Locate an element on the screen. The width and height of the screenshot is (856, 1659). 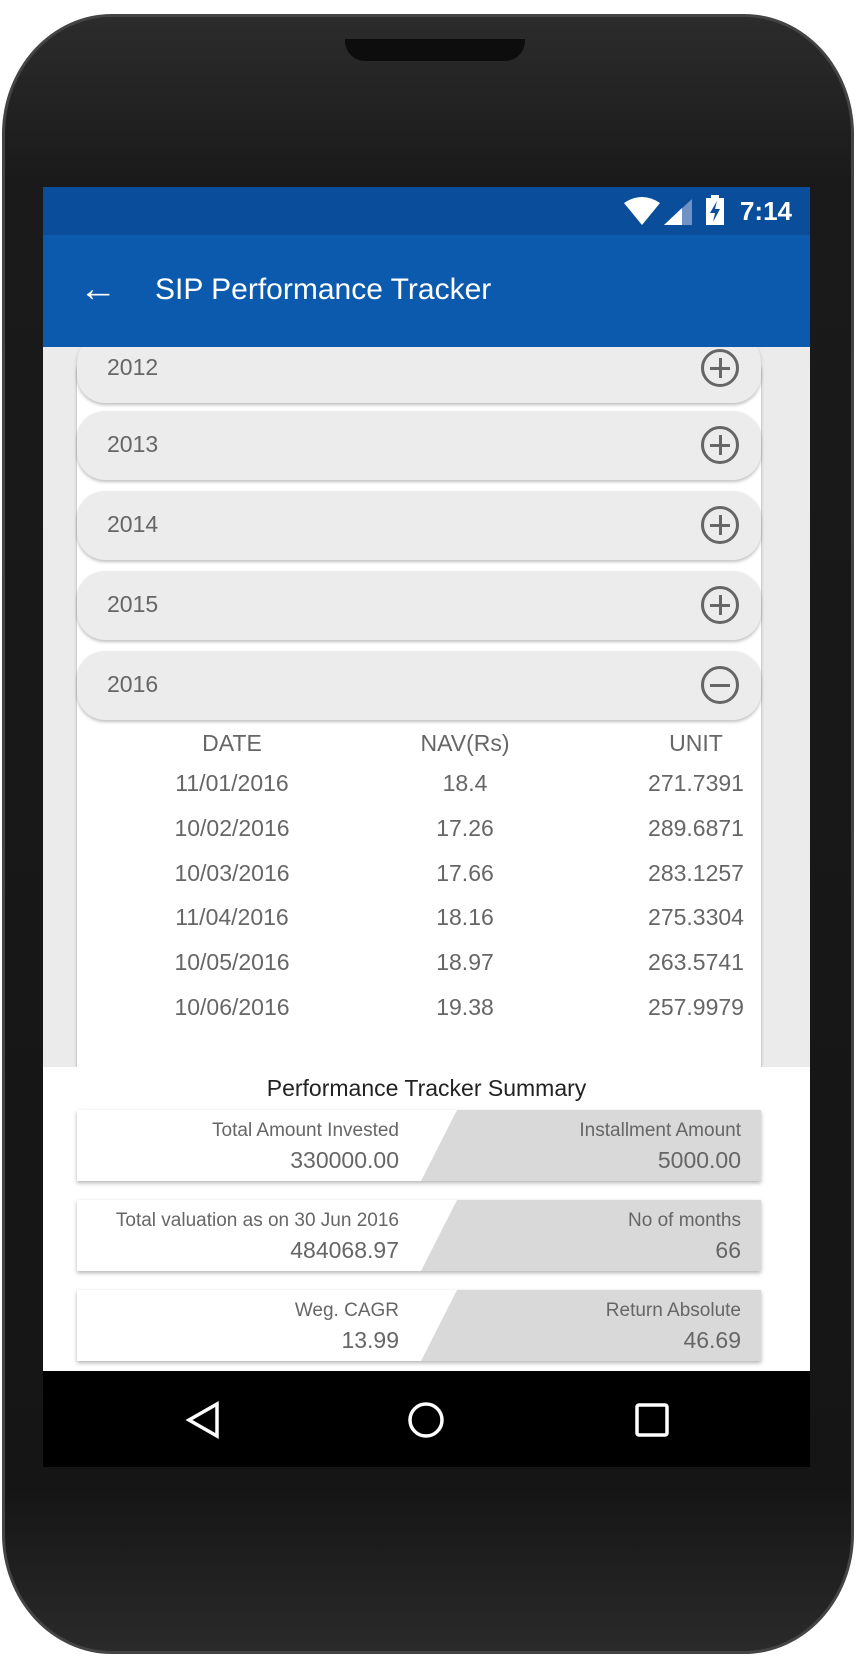
cell-unit: 257.9979 is located at coordinates (696, 1007).